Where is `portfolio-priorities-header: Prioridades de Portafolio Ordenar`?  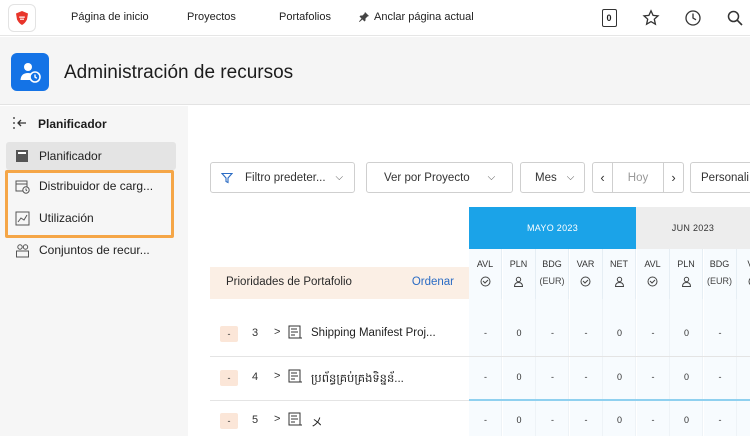
portfolio-priorities-header: Prioridades de Portafolio Ordenar is located at coordinates (339, 283).